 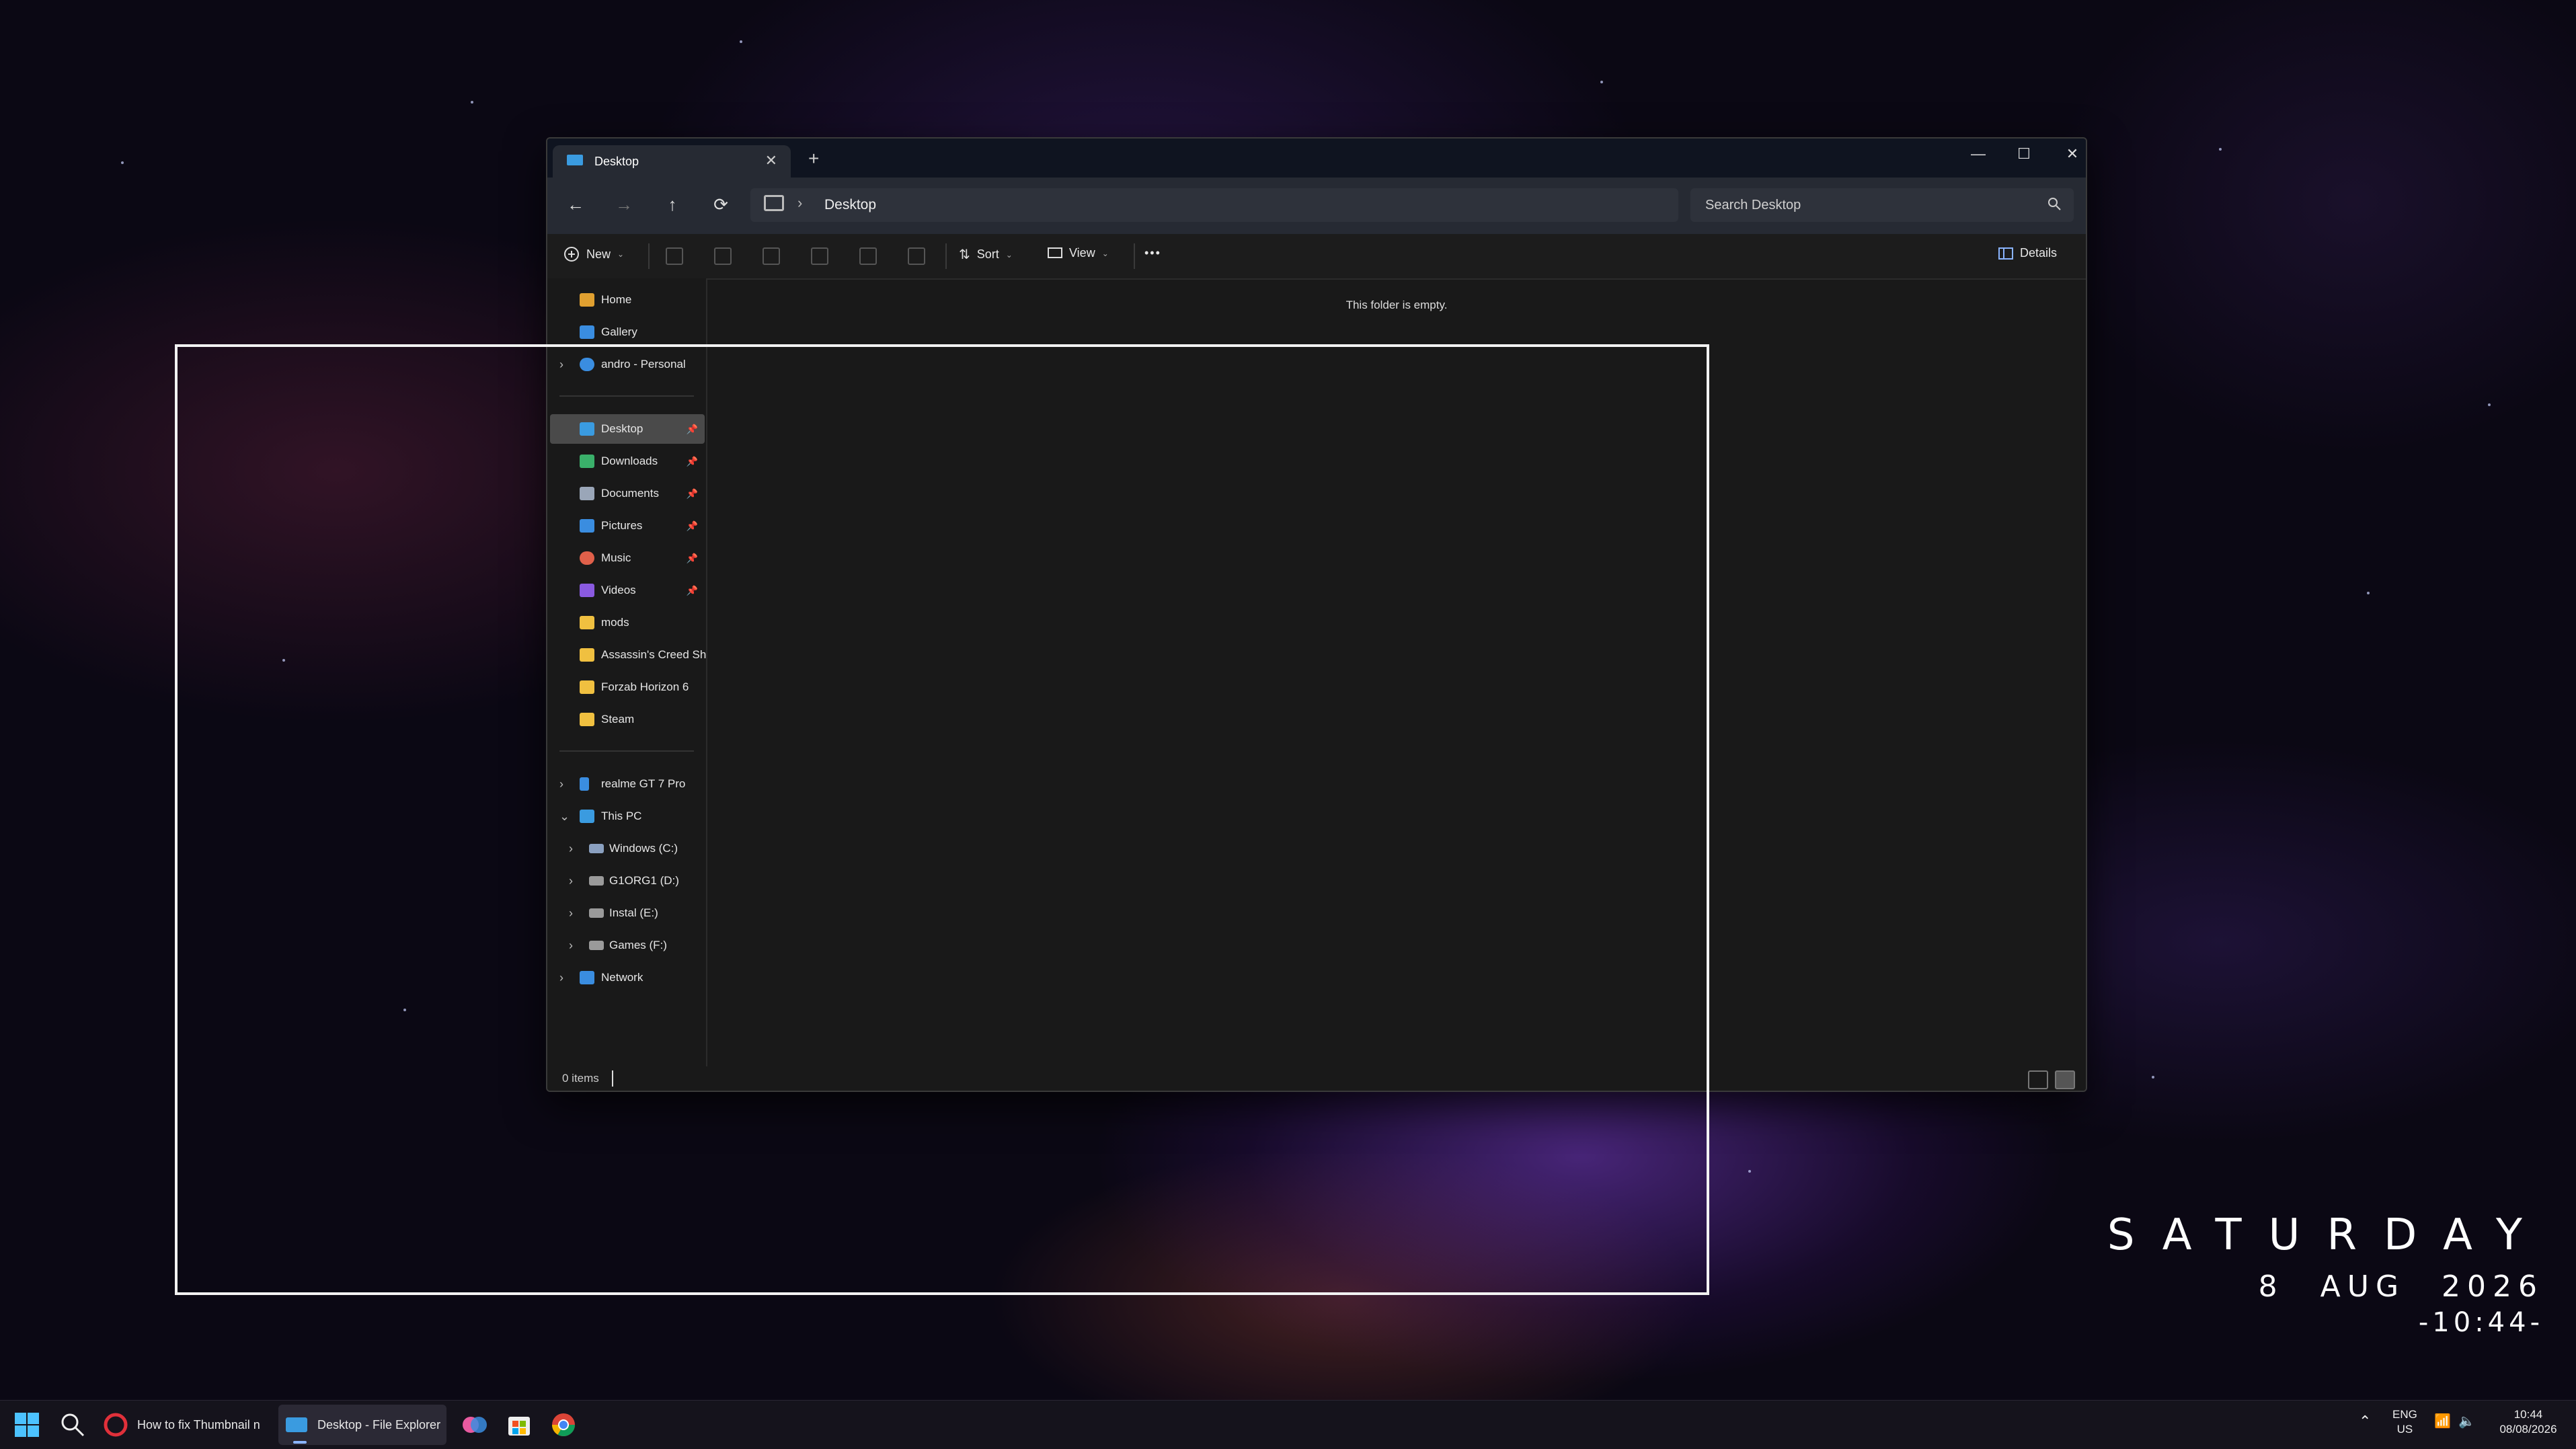 What do you see at coordinates (116, 1425) in the screenshot?
I see `opera-icon` at bounding box center [116, 1425].